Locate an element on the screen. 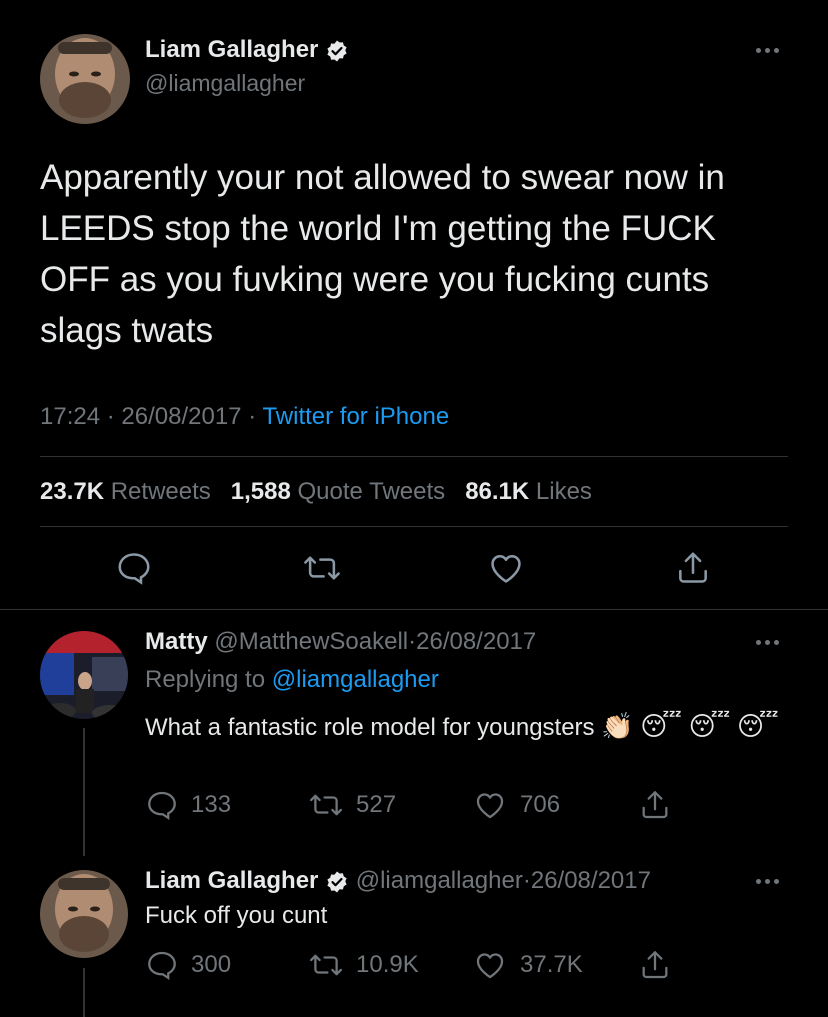  clapping-hands-emoji: 👏🏻 is located at coordinates (617, 726).